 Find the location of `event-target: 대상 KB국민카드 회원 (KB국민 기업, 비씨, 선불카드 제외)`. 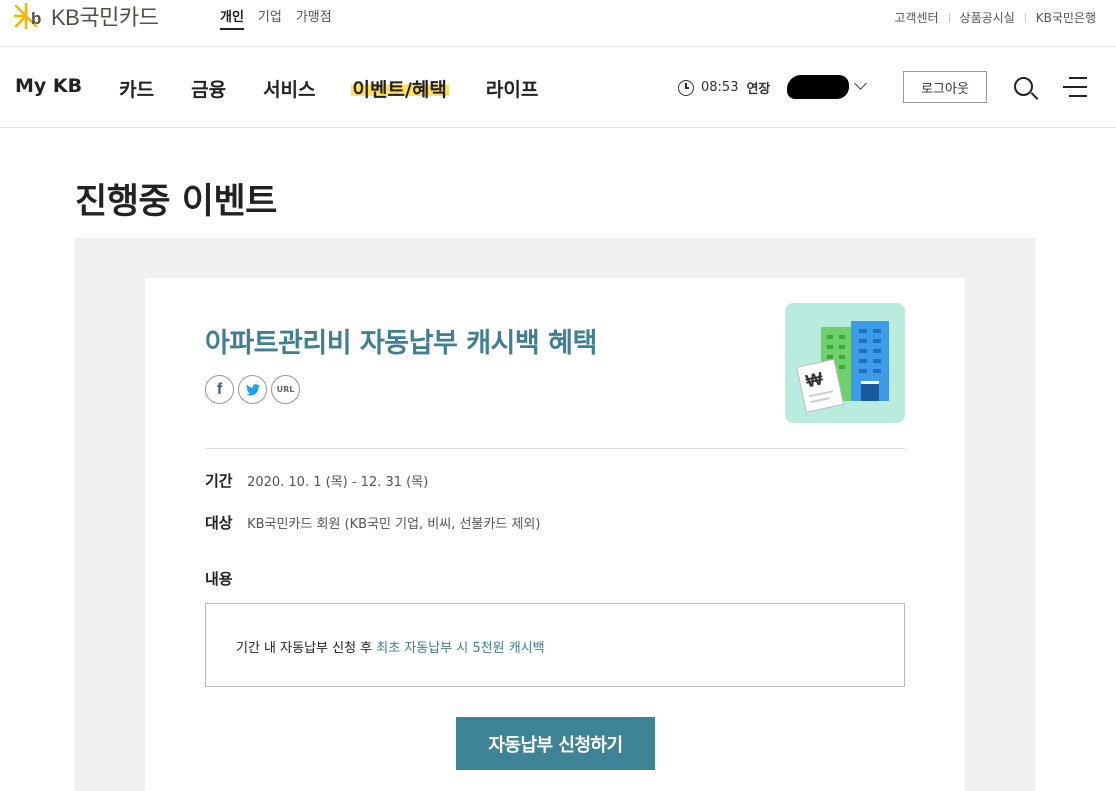

event-target: 대상 KB국민카드 회원 (KB국민 기업, 비씨, 선불카드 제외) is located at coordinates (372, 522).